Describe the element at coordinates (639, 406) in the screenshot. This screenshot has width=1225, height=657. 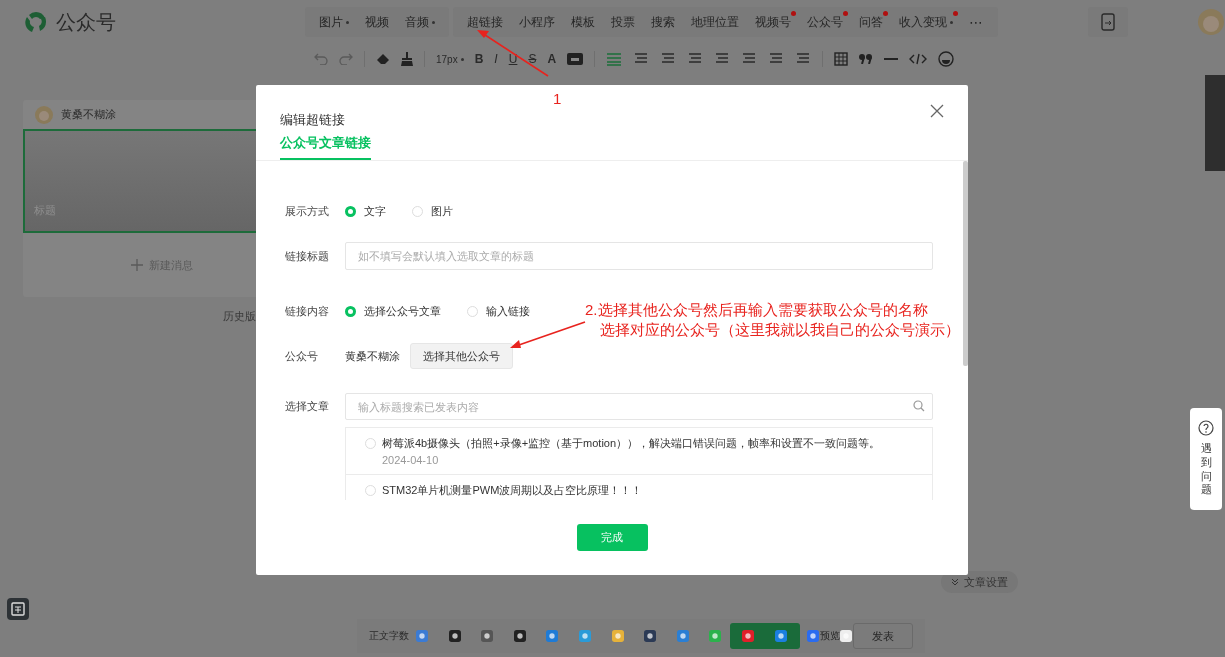
I see `article-search-field: 输入标题搜索已发表内容` at that location.